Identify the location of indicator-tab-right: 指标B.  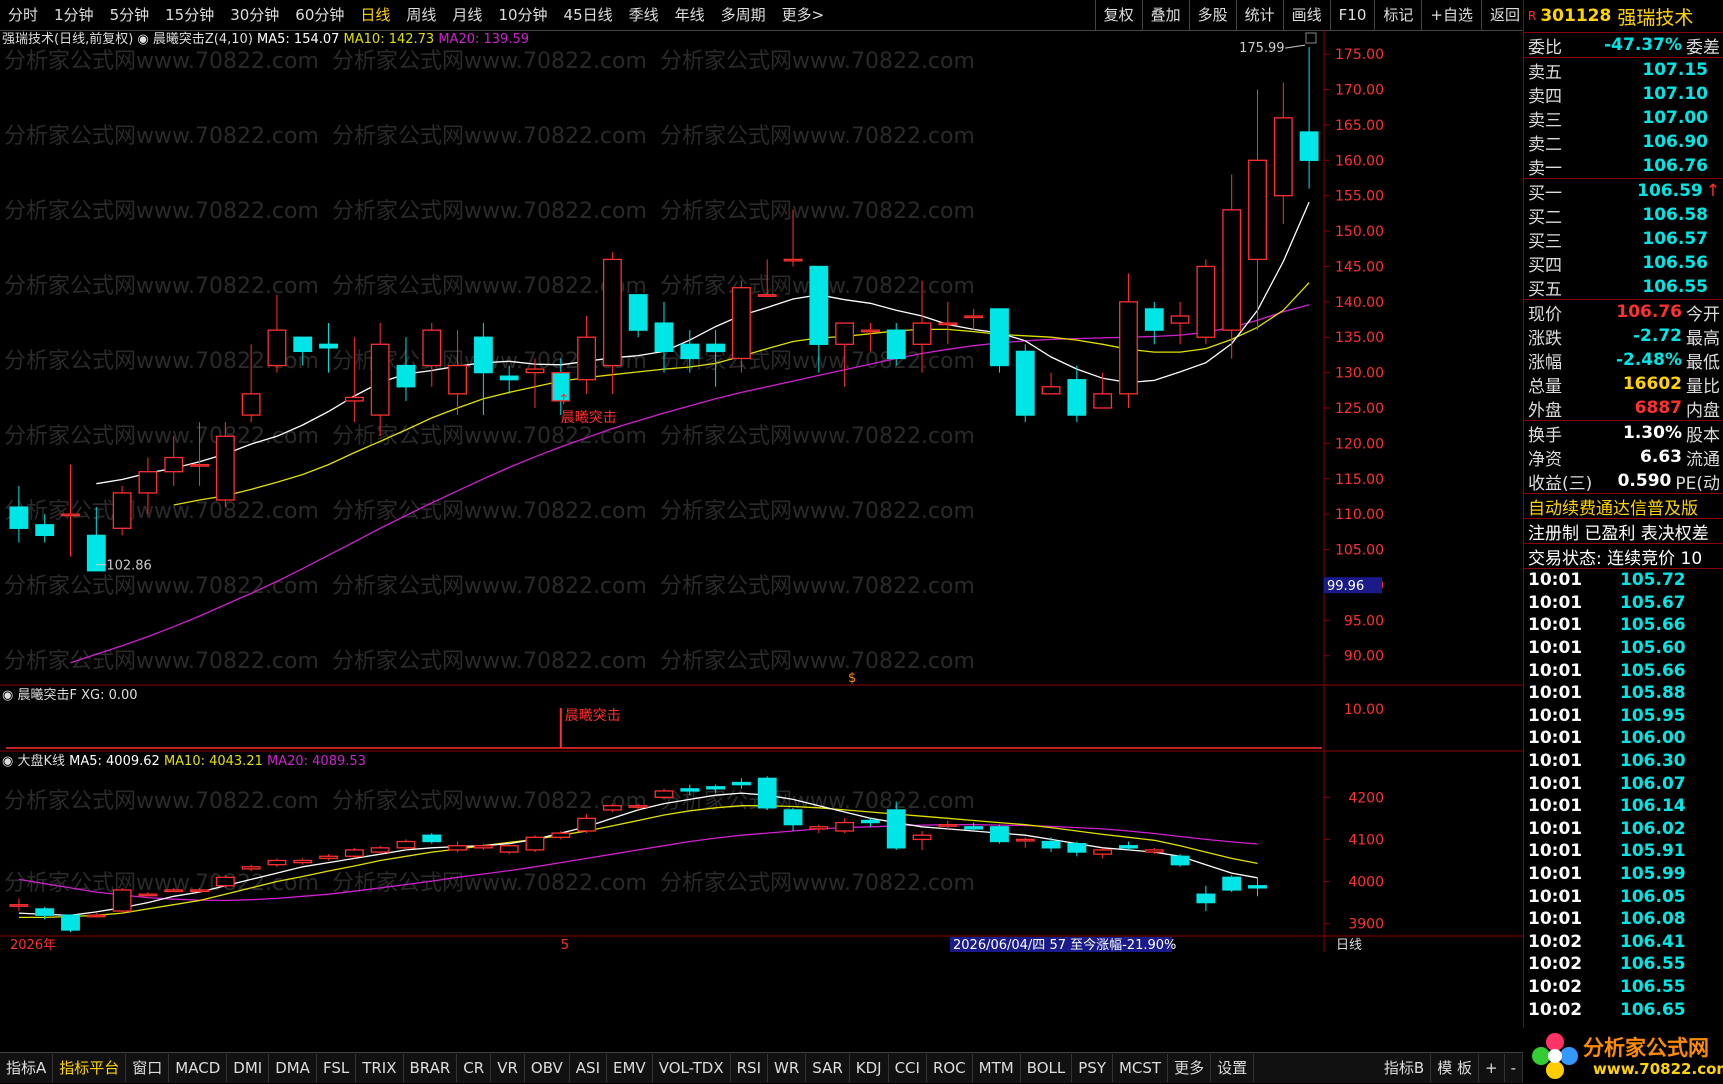
(1405, 1068).